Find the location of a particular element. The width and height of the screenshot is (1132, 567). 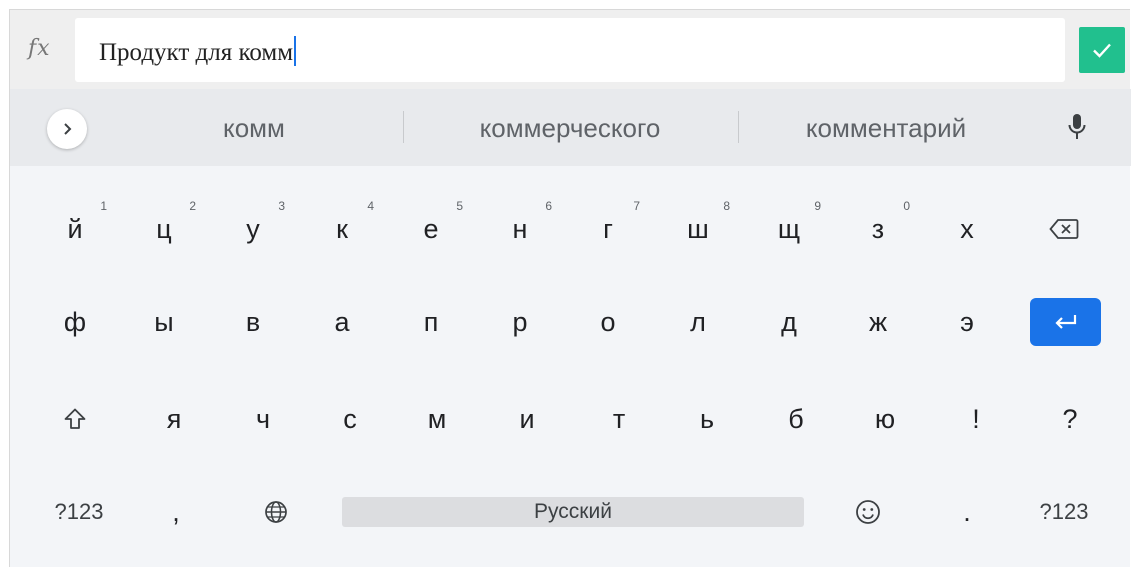

enter-icon is located at coordinates (1065, 322).